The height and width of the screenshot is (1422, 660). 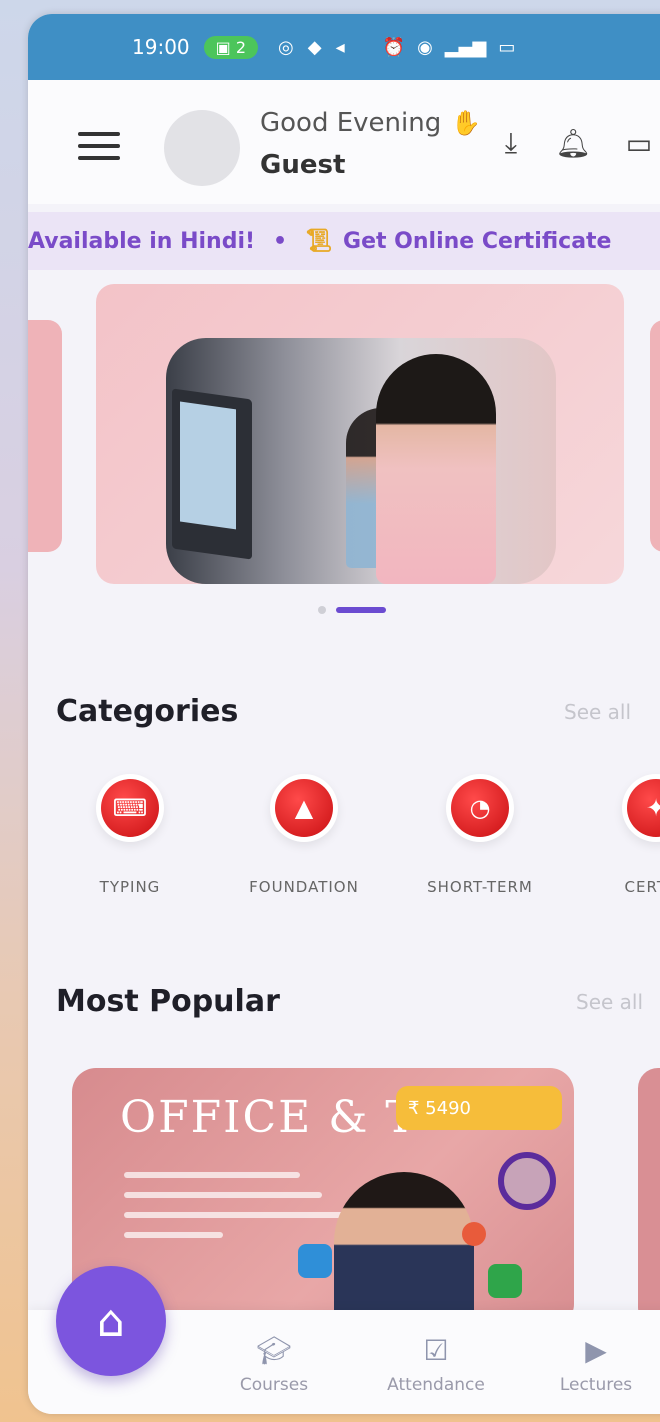 I want to click on status-icons-right: ⏰ ◉ ▂▄▆ ▭, so click(x=449, y=47).